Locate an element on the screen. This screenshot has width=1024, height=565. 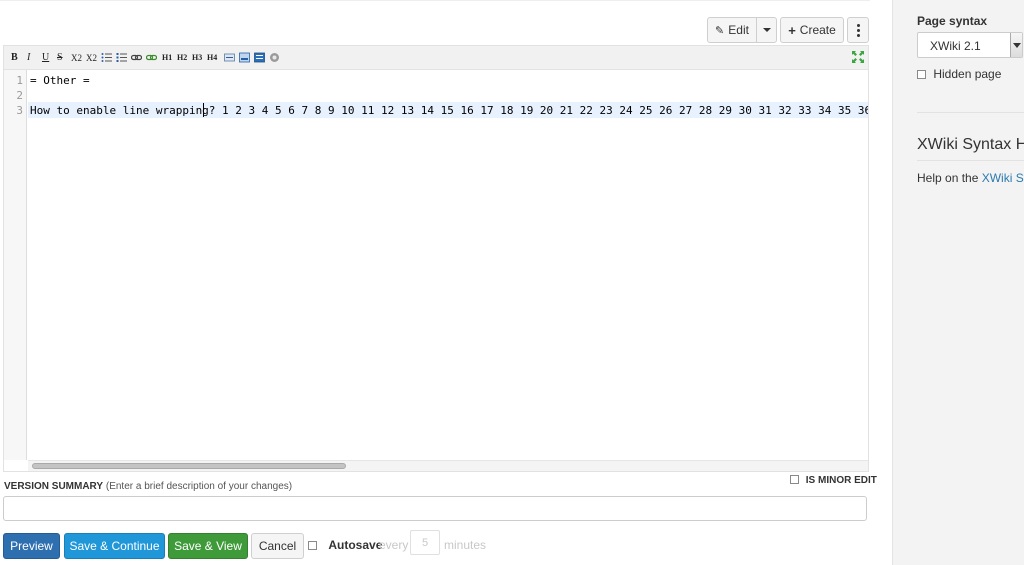
scrollbar-thumb is located at coordinates (189, 466).